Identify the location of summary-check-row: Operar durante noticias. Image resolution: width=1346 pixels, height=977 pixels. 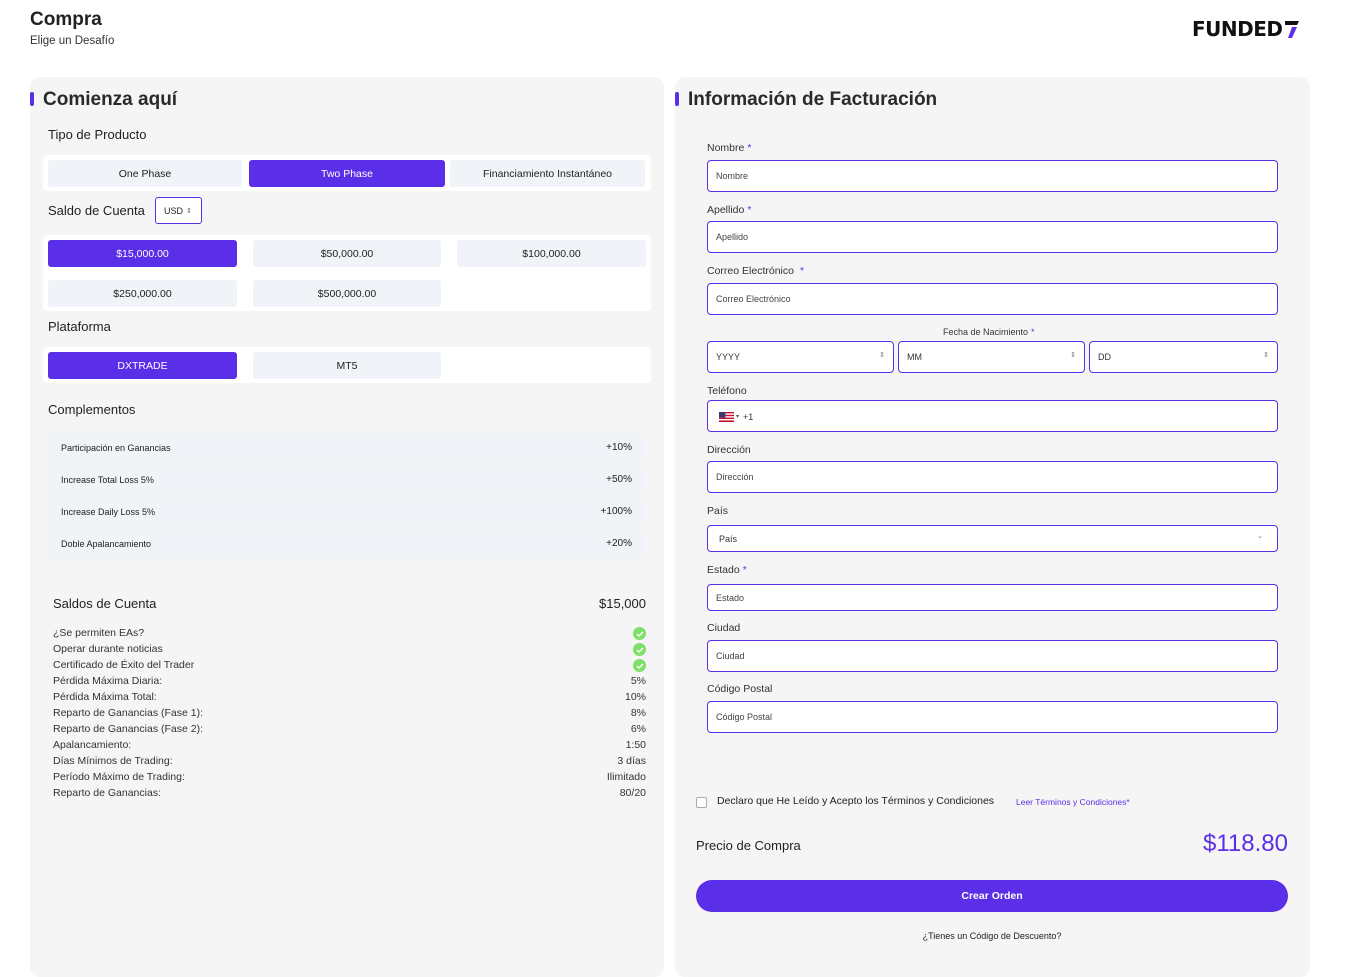
(349, 651).